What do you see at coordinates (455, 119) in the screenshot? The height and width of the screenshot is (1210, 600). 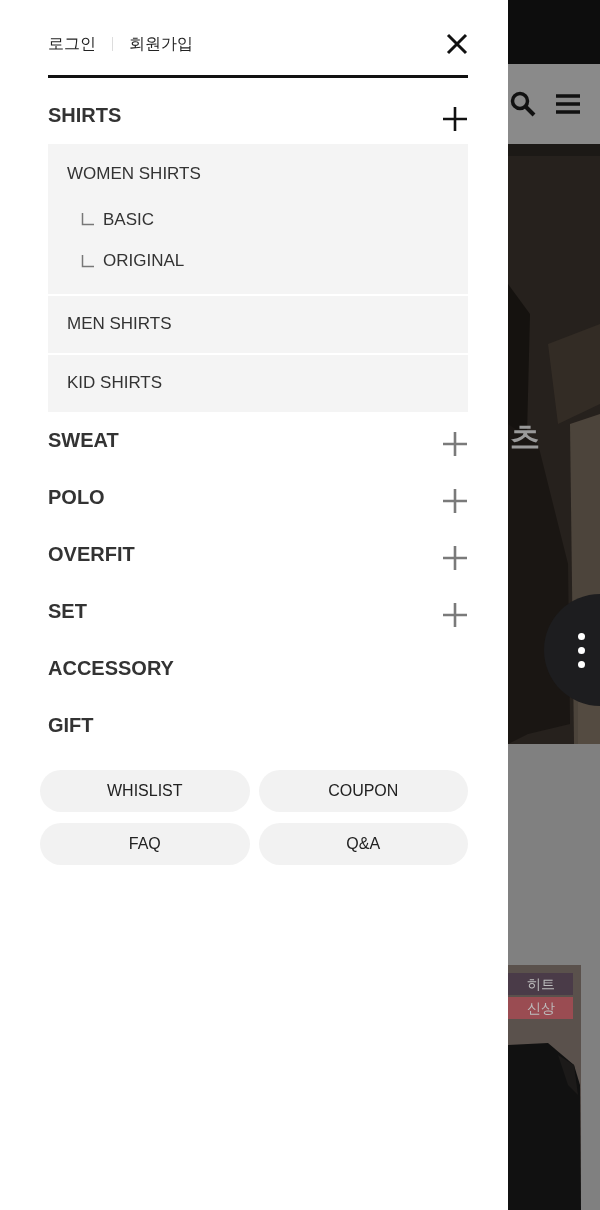 I see `plus-icon` at bounding box center [455, 119].